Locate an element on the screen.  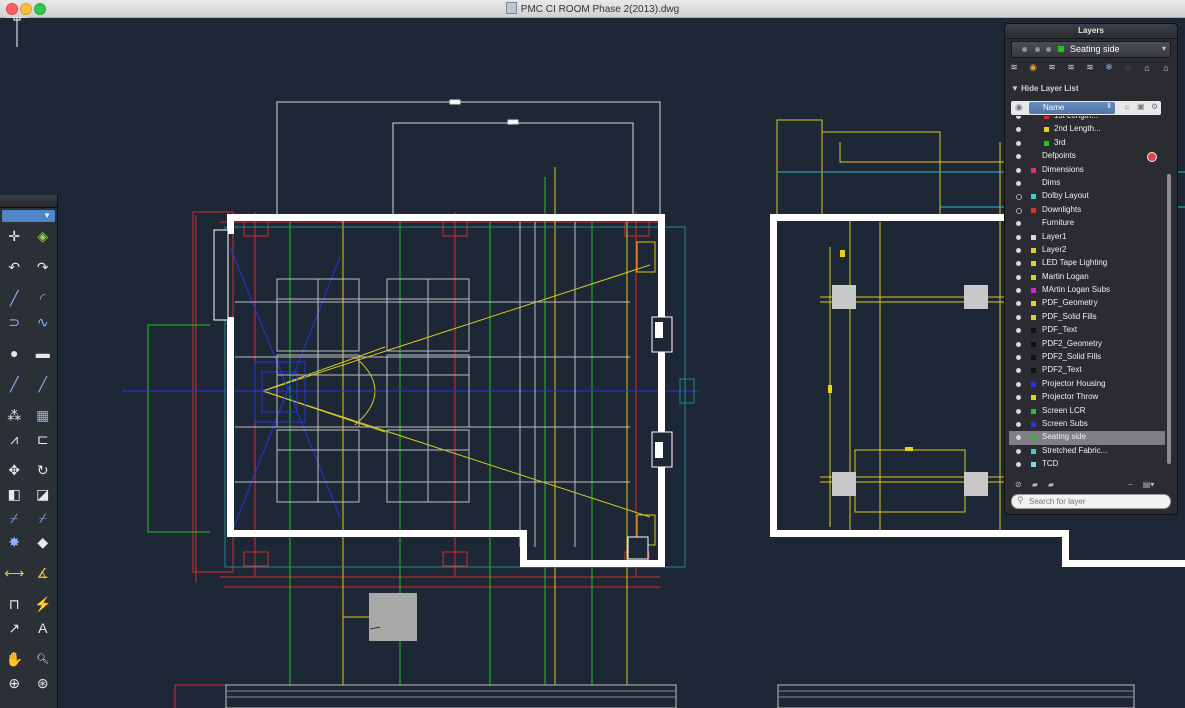
delete-layer-icon: − is located at coordinates (1130, 484).